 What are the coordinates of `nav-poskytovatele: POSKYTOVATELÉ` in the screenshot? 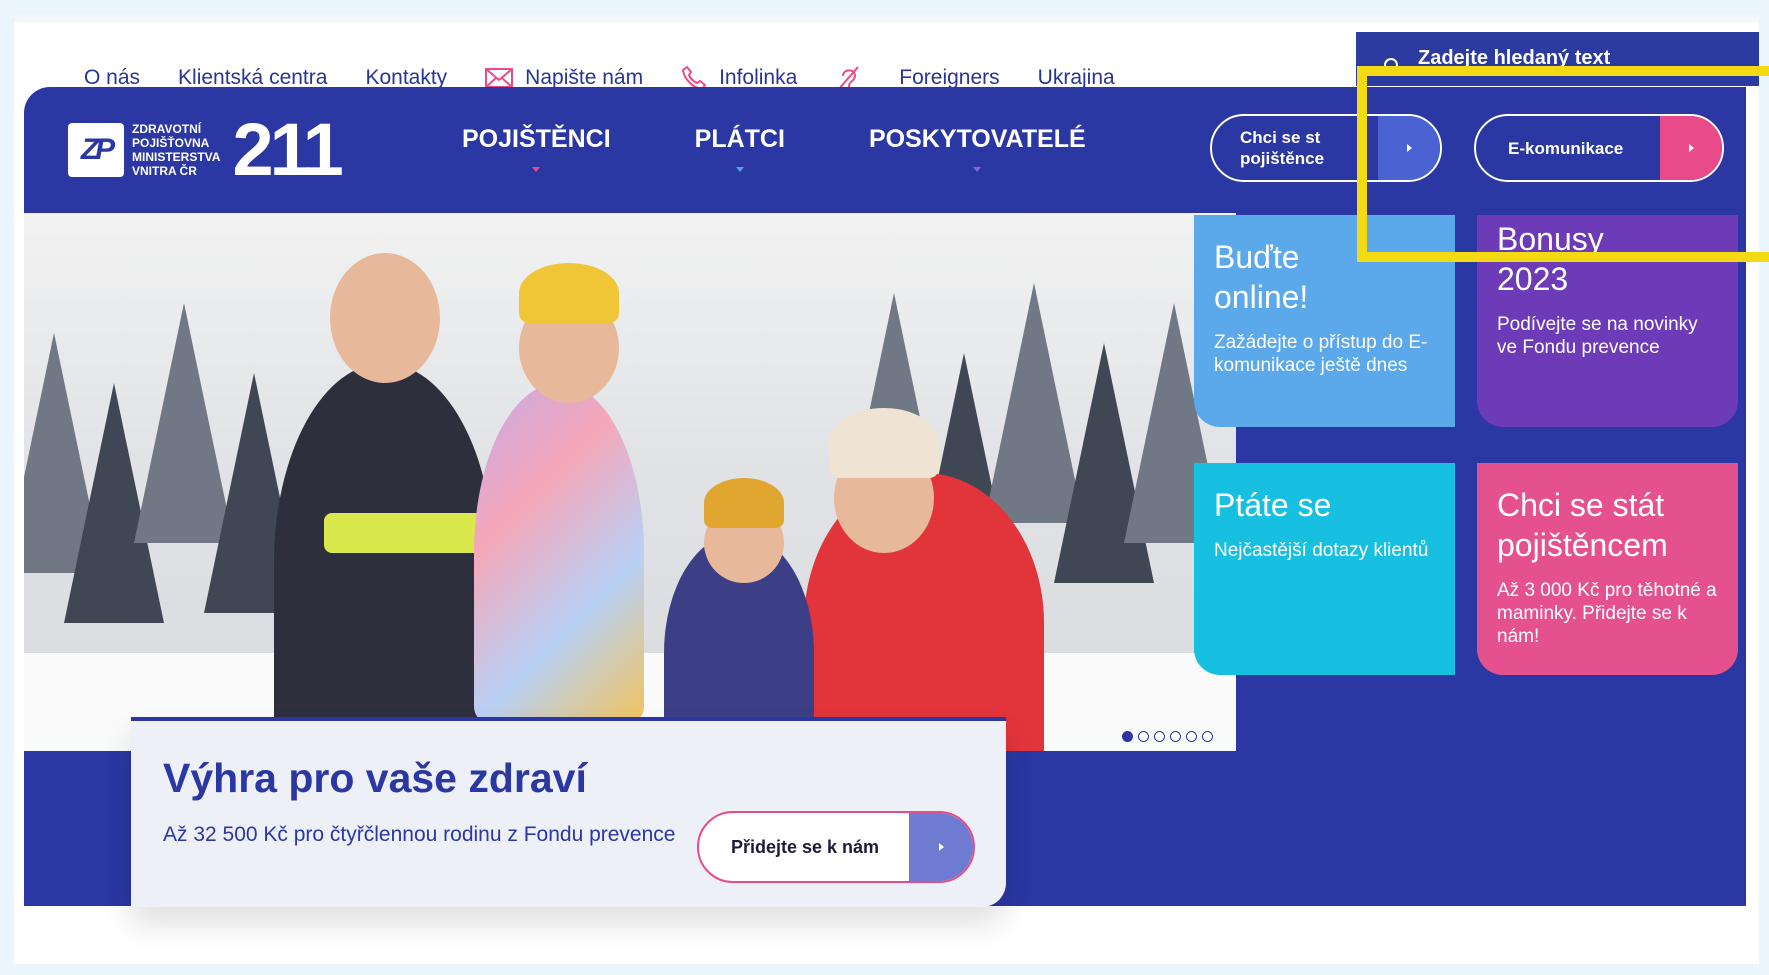 It's located at (977, 148).